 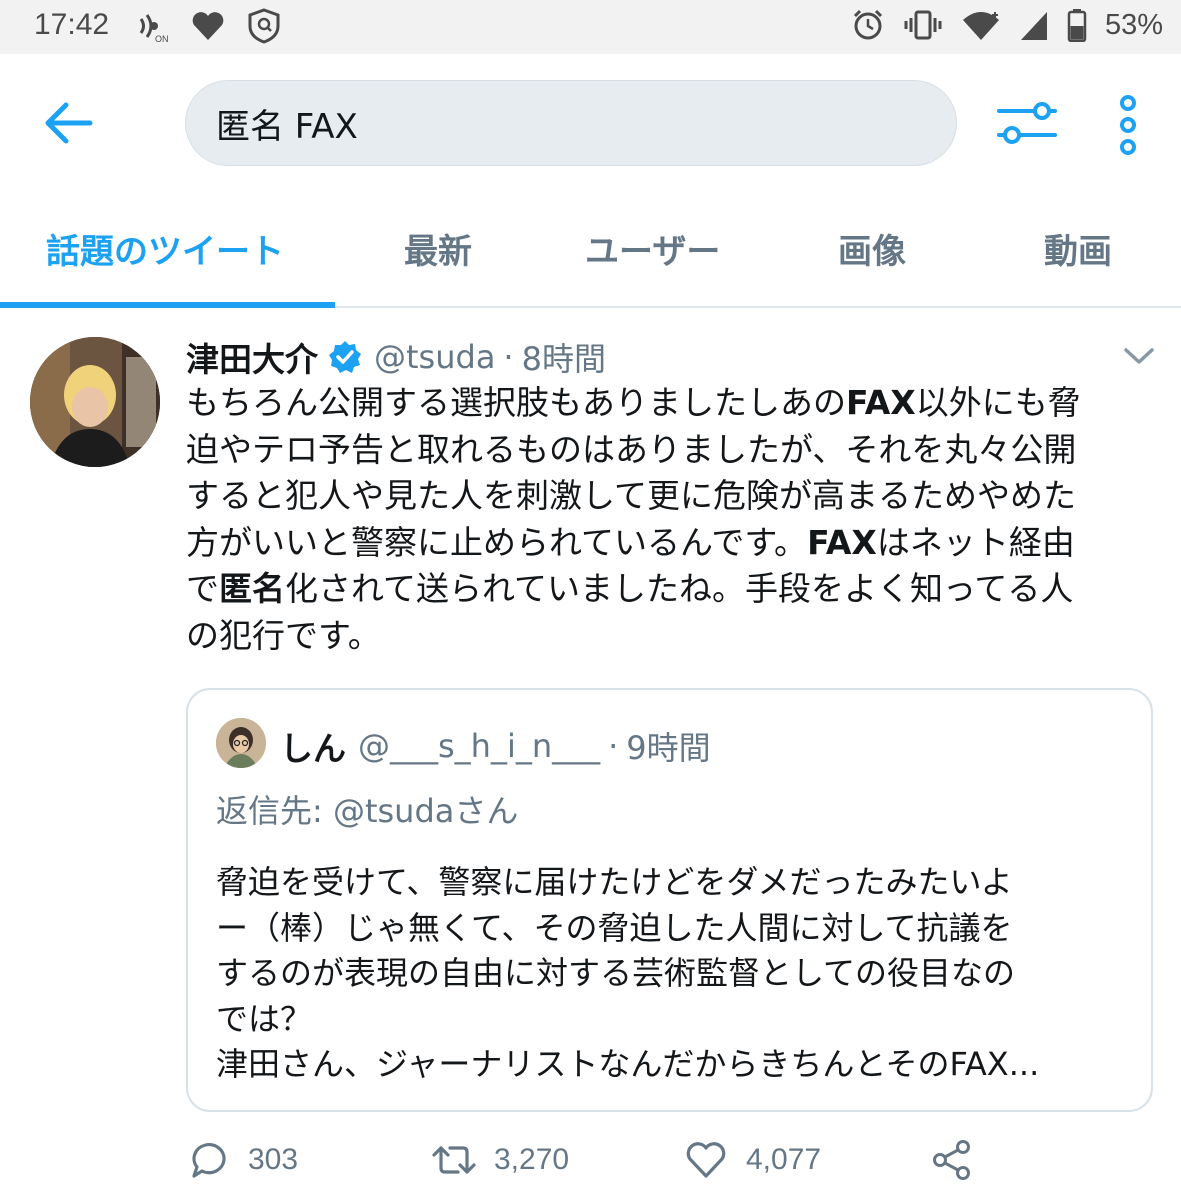 What do you see at coordinates (1077, 25) in the screenshot?
I see `battery-icon` at bounding box center [1077, 25].